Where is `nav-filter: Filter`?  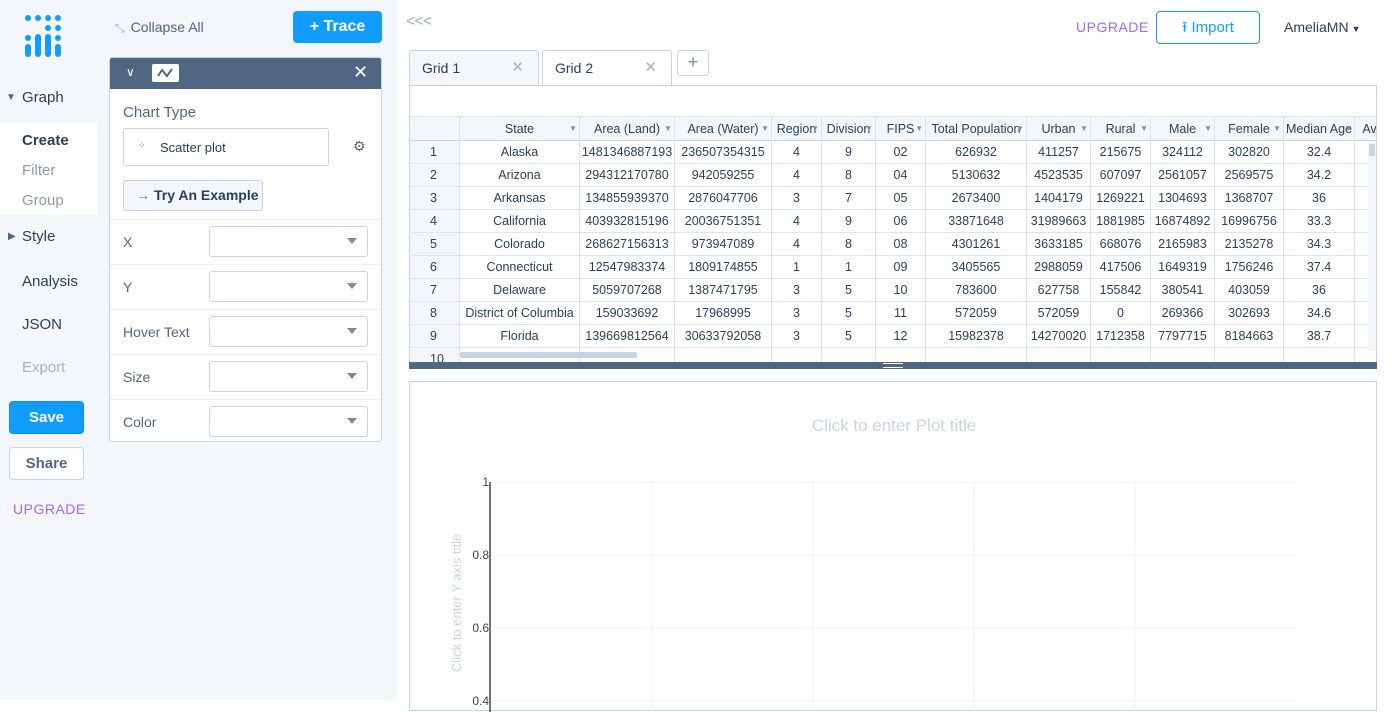
nav-filter: Filter is located at coordinates (38, 170).